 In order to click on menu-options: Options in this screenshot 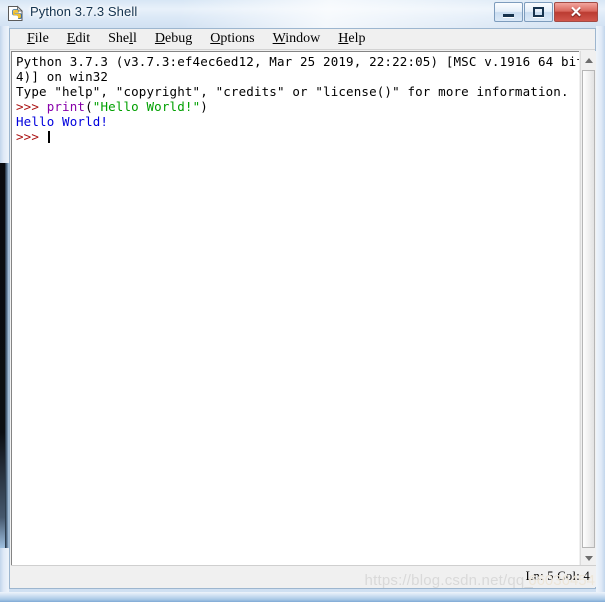, I will do `click(232, 39)`.